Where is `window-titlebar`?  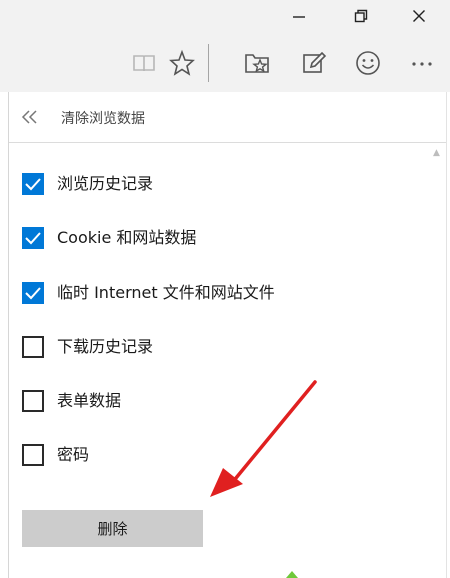 window-titlebar is located at coordinates (225, 17).